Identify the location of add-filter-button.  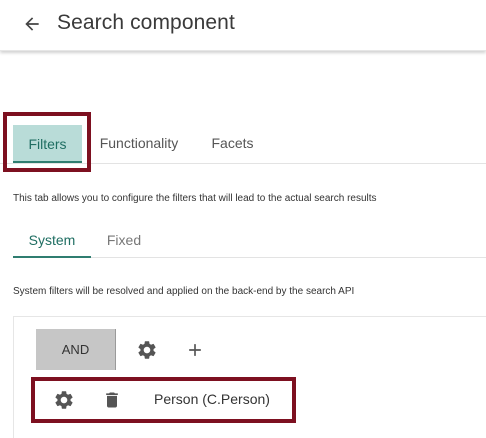
(195, 350).